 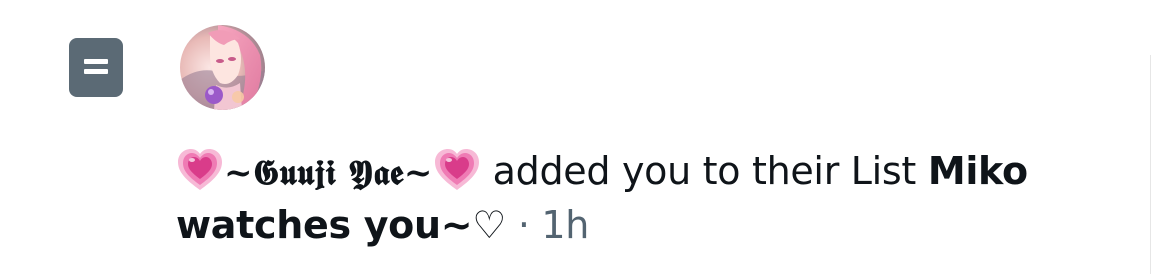 I want to click on list-icon, so click(x=96, y=67).